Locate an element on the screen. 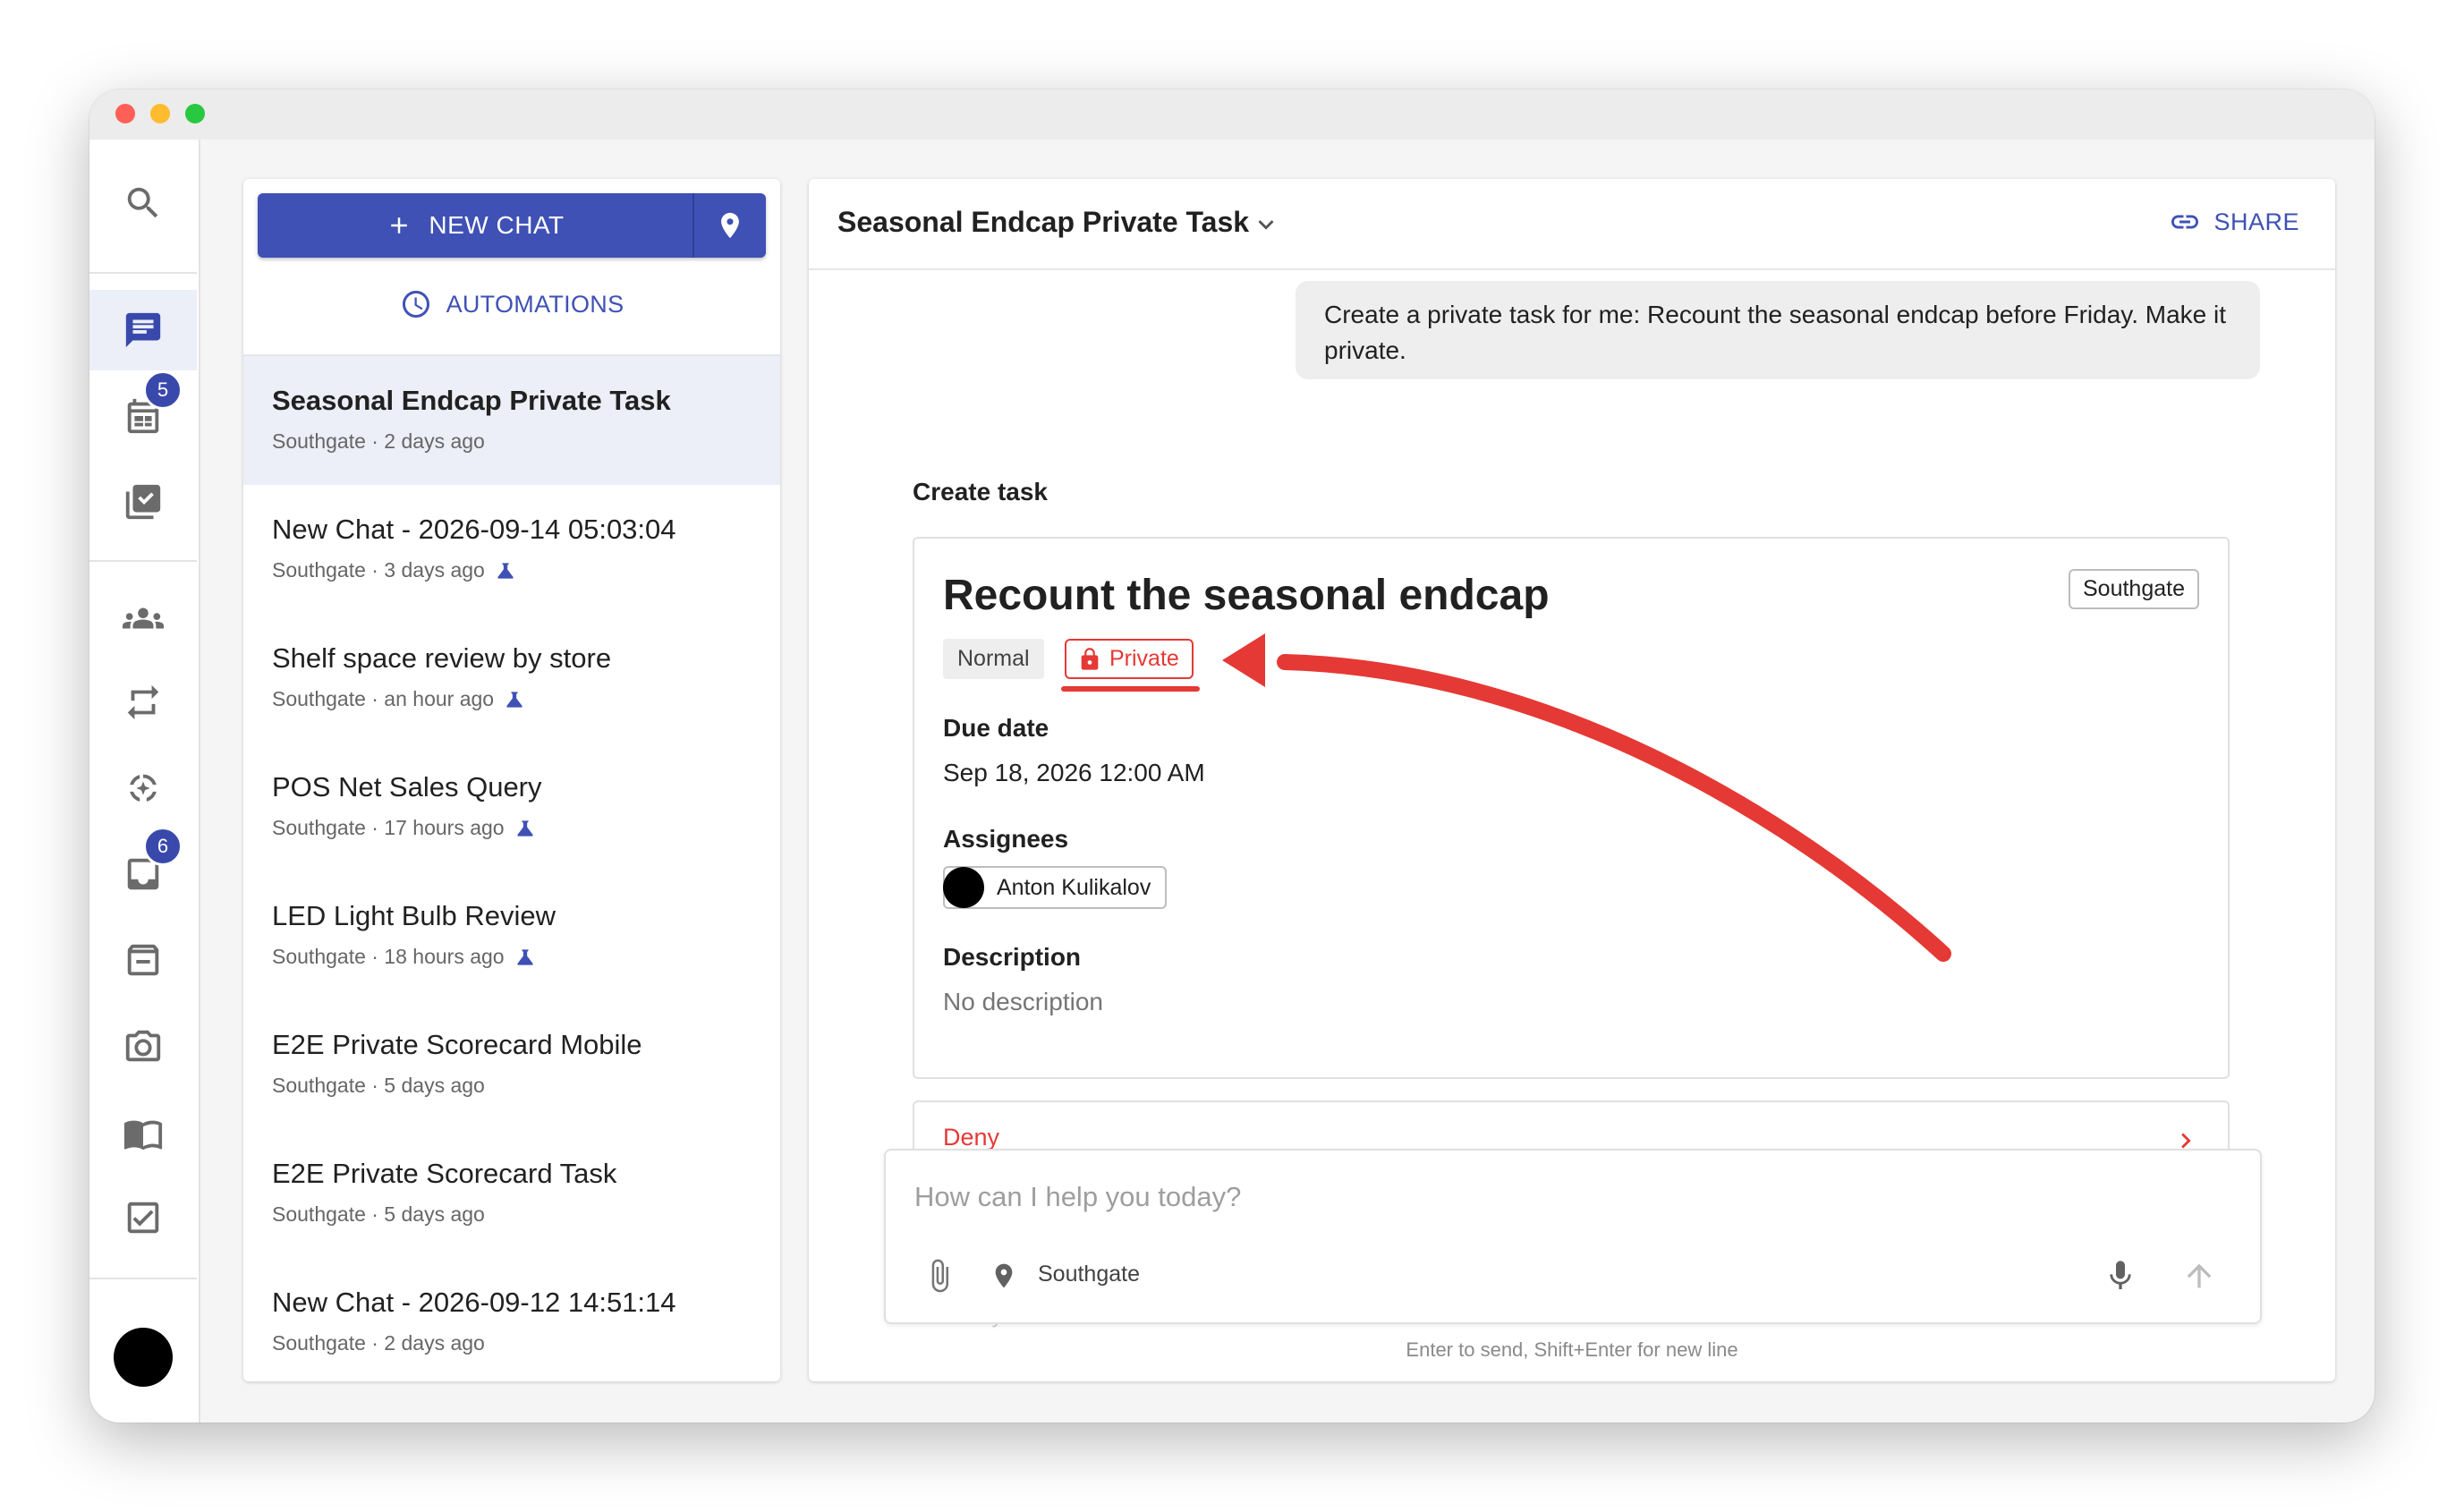 The height and width of the screenshot is (1512, 2464). message-input: How can I help you today? is located at coordinates (1077, 1197).